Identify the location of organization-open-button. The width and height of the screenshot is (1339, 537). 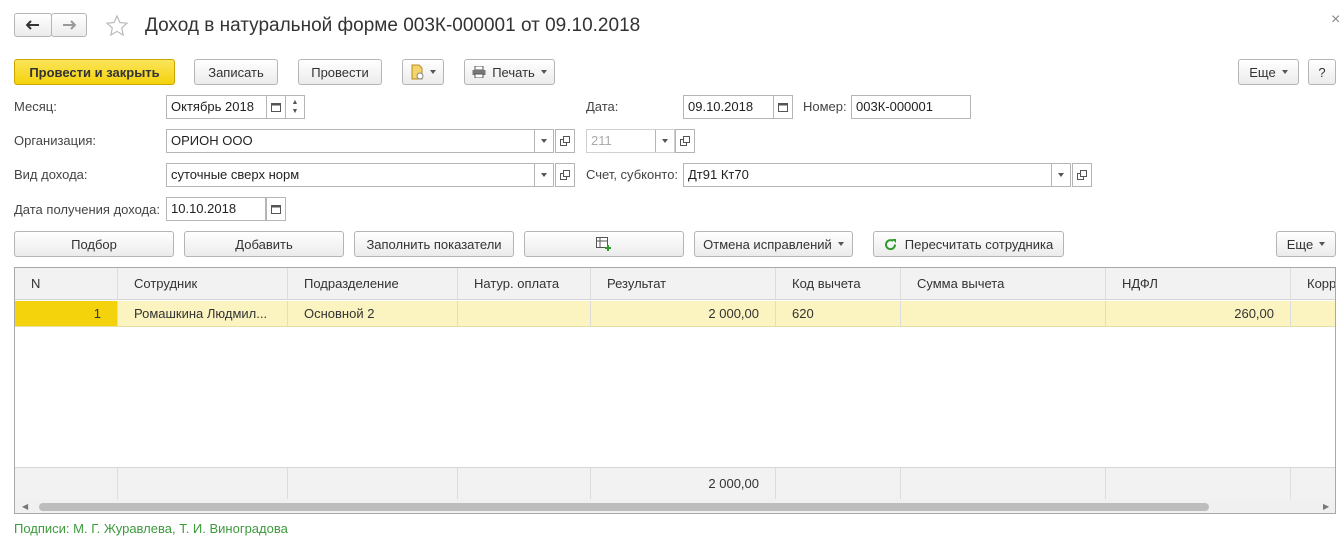
(565, 141).